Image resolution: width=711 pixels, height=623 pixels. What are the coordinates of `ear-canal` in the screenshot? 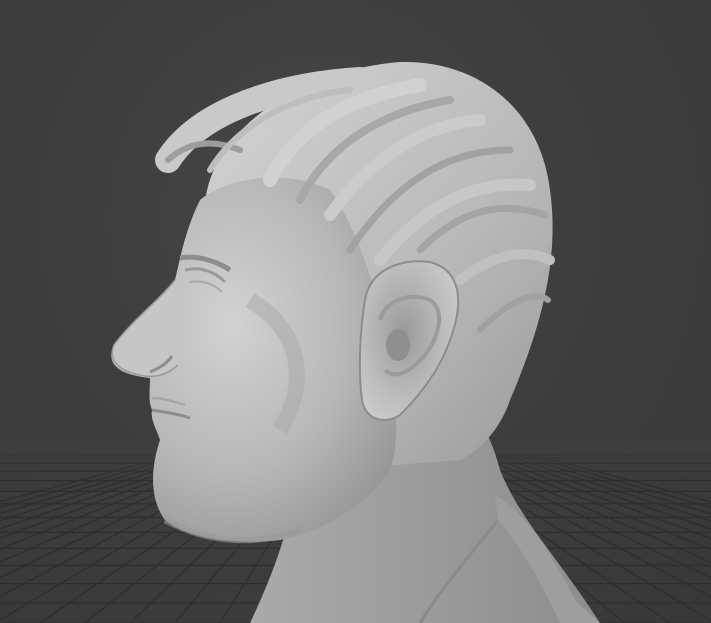 It's located at (398, 345).